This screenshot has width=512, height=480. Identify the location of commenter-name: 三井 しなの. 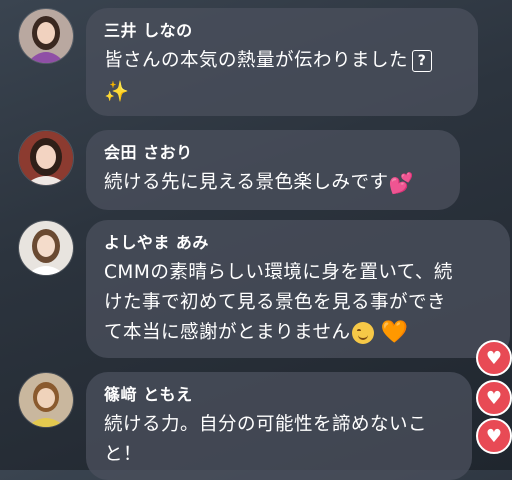
(148, 30).